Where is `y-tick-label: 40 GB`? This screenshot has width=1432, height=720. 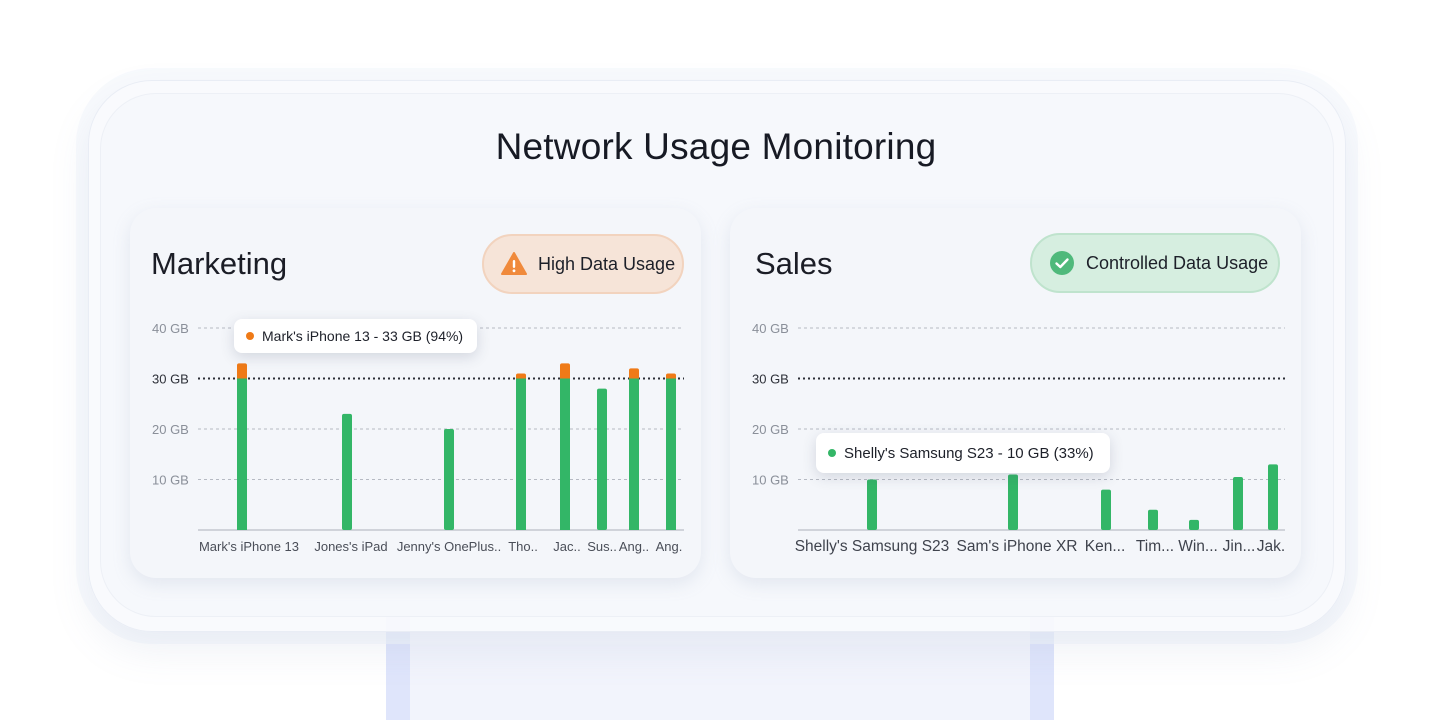
y-tick-label: 40 GB is located at coordinates (770, 328).